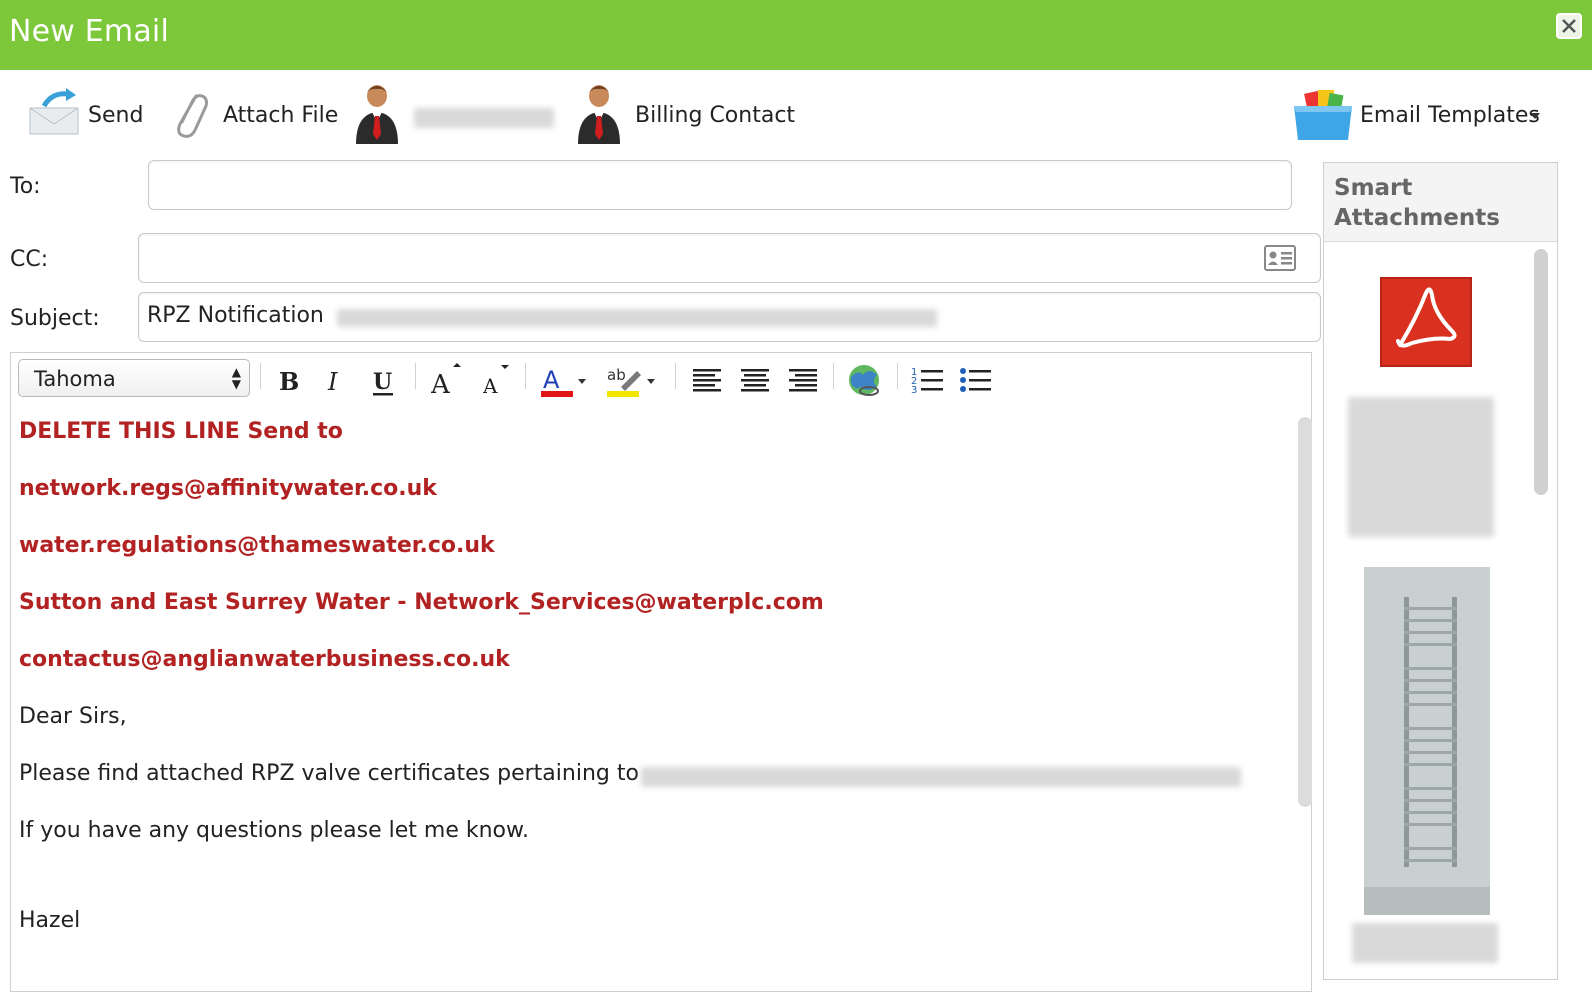 This screenshot has width=1592, height=992. I want to click on redacted-image-filename, so click(1425, 943).